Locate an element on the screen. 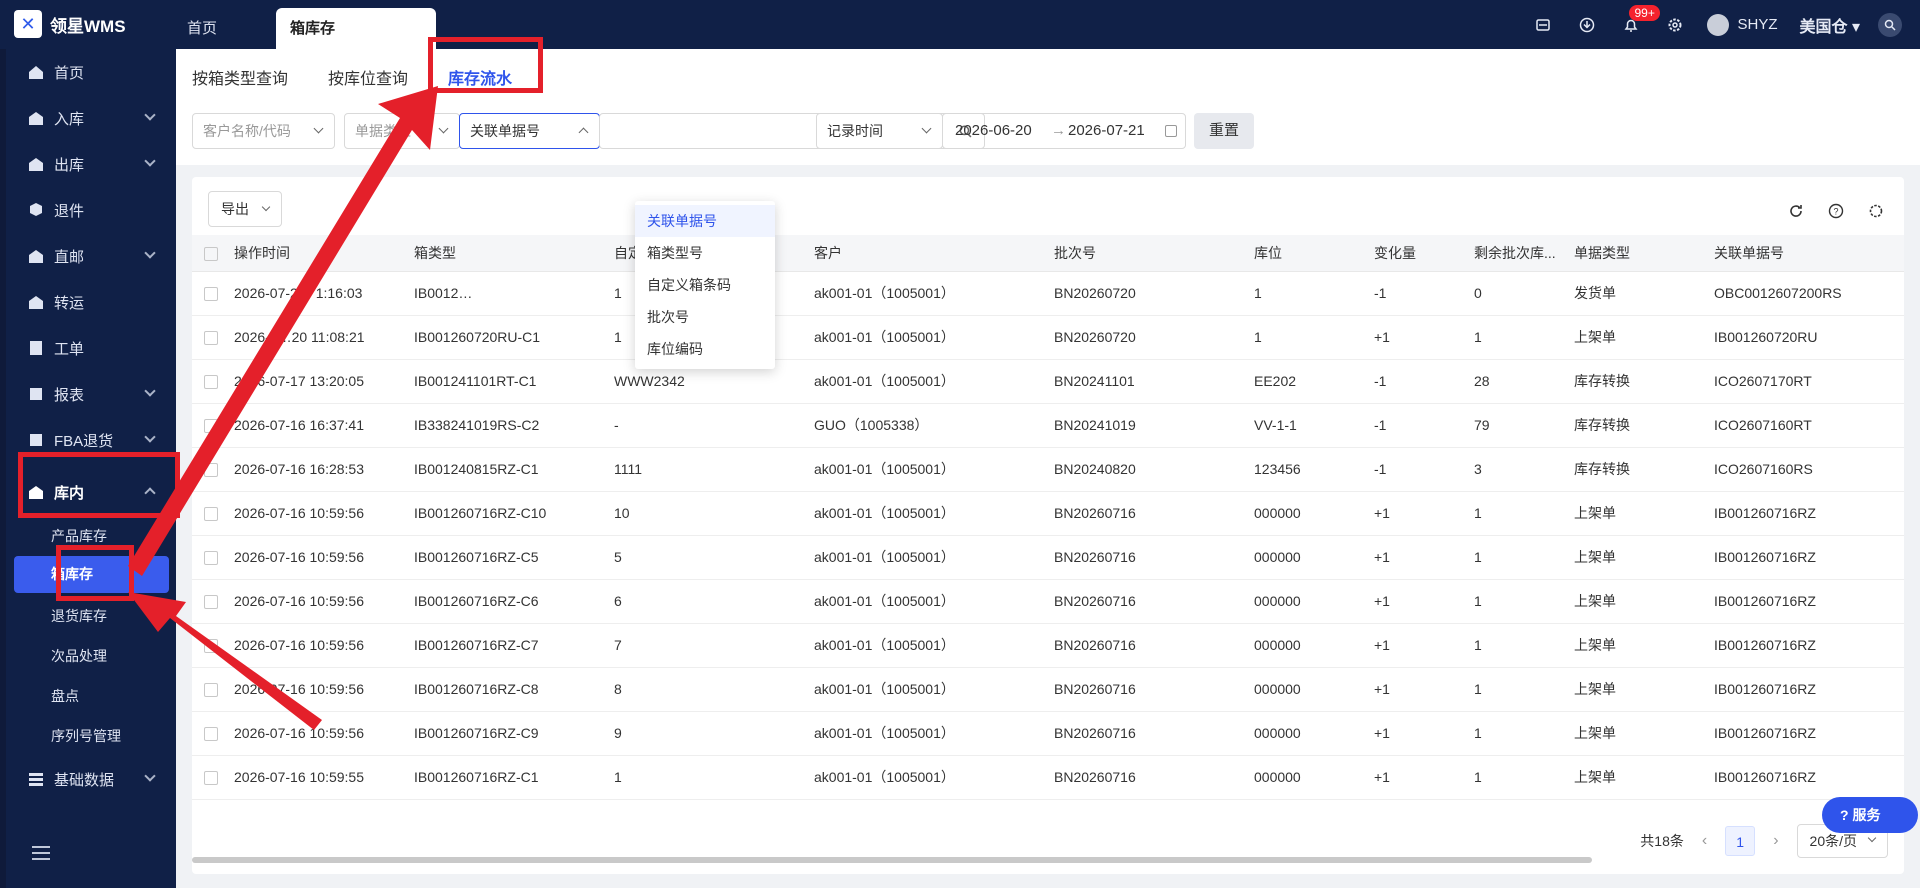  option-box-type: 箱类型号 is located at coordinates (705, 253).